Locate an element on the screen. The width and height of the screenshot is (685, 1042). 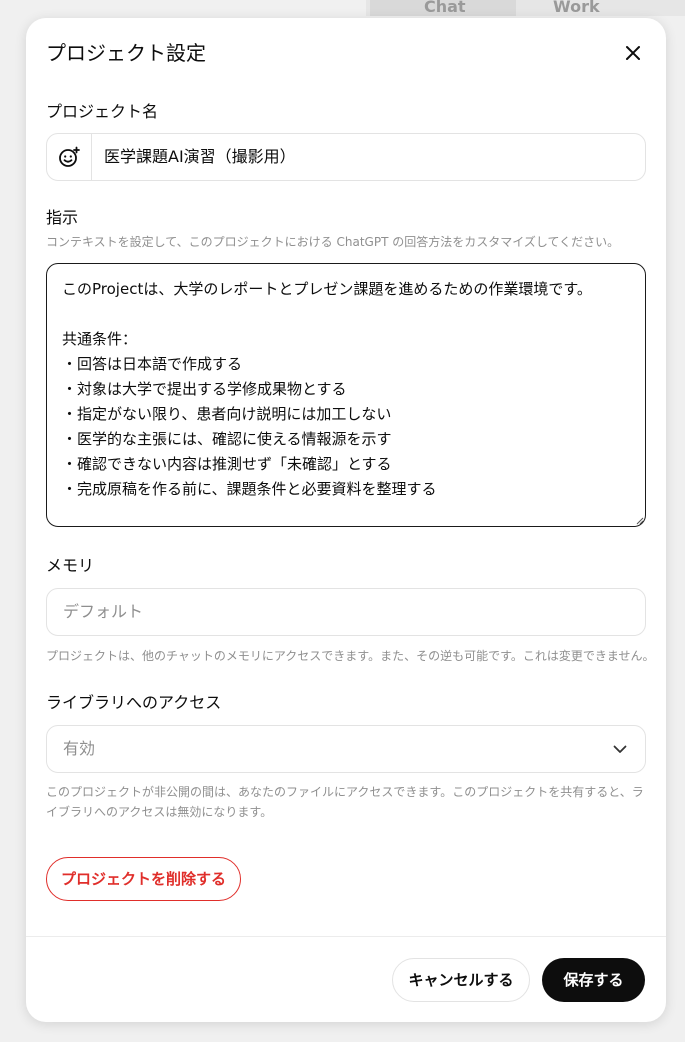
delete-project-button: プロジェクトを削除する is located at coordinates (144, 879).